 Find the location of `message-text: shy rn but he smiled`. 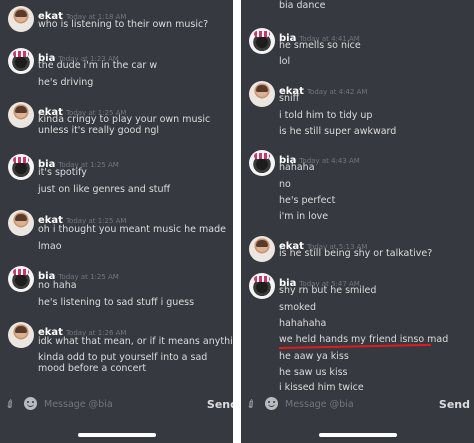

message-text: shy rn but he smiled is located at coordinates (328, 290).